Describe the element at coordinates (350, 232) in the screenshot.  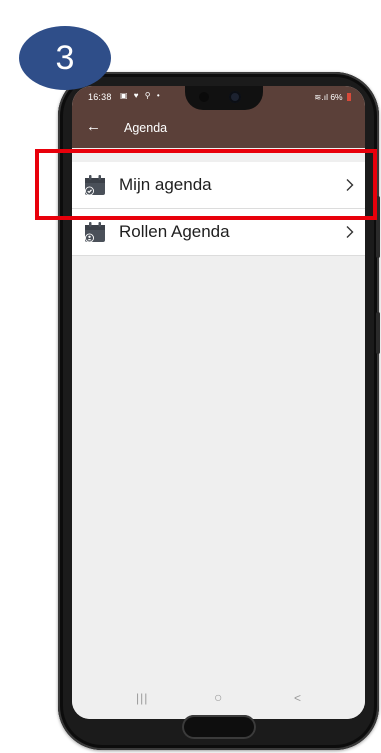
I see `chevron-right-icon` at that location.